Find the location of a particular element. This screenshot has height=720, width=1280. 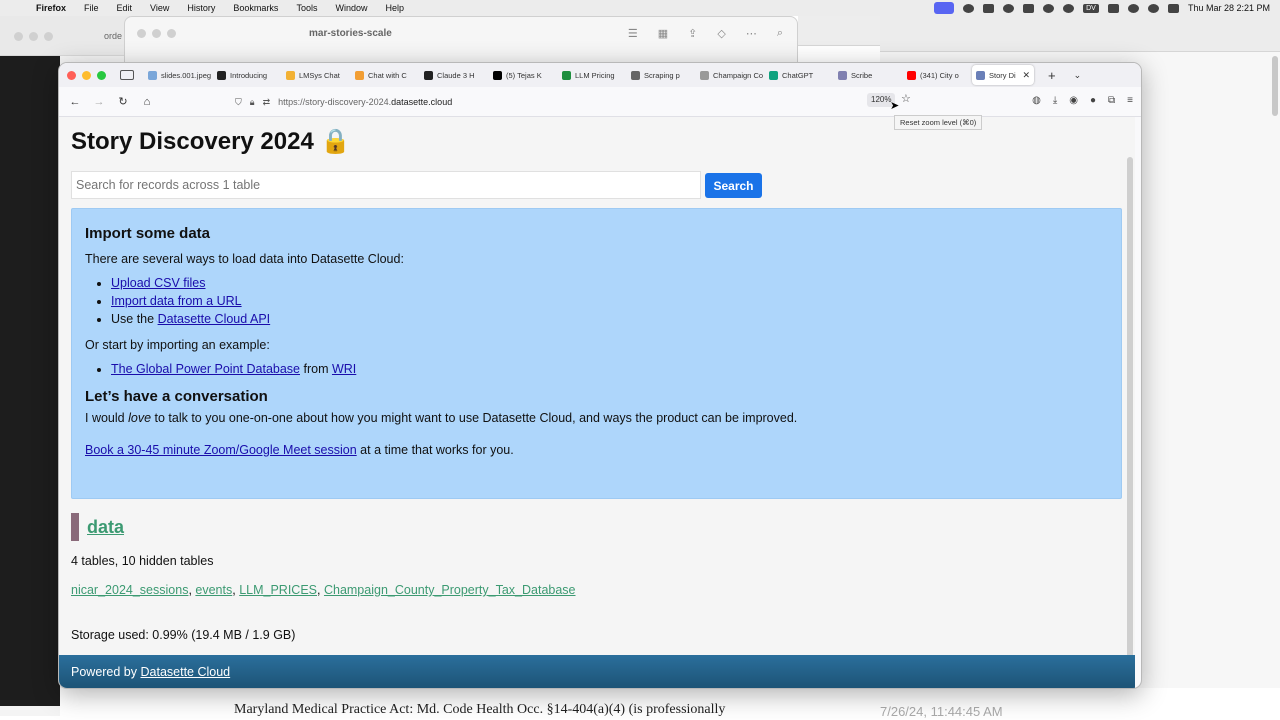

global-power-plant-link: The Global Power Point Database is located at coordinates (205, 369).